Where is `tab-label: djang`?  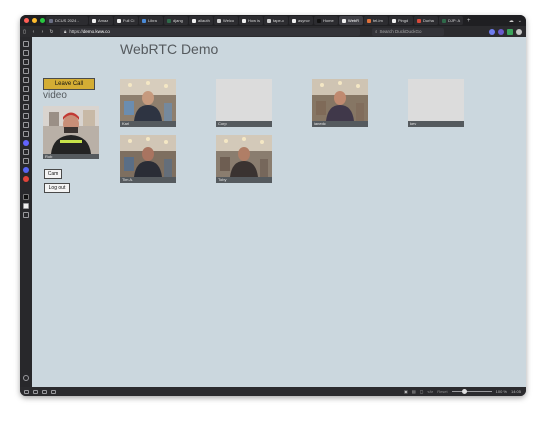 tab-label: djang is located at coordinates (178, 20).